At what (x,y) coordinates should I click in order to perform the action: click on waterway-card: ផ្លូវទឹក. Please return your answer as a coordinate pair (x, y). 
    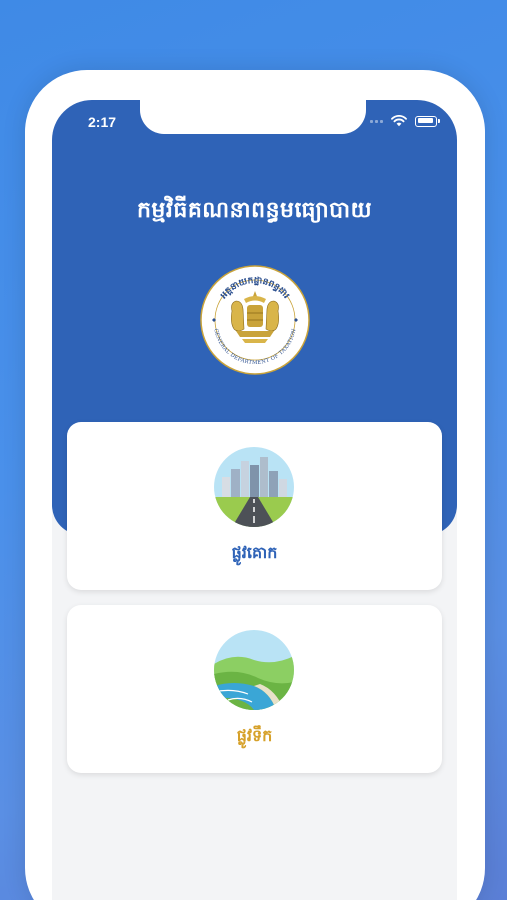
    Looking at the image, I should click on (254, 689).